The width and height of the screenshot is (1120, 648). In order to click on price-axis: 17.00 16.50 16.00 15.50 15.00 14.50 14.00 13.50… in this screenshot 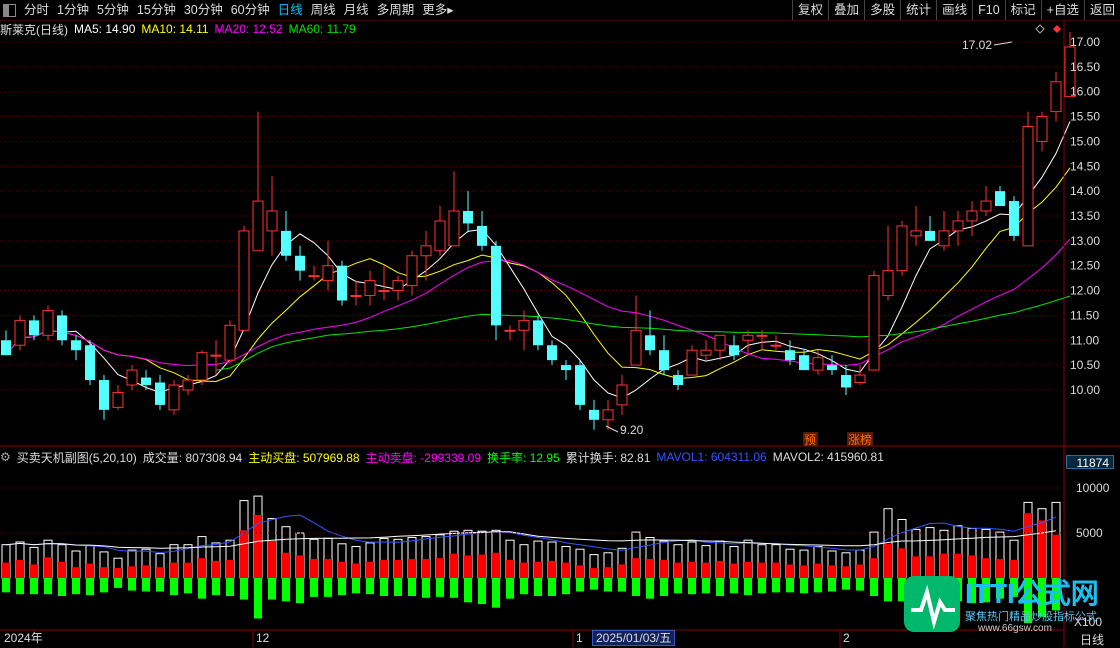, I will do `click(1085, 216)`.